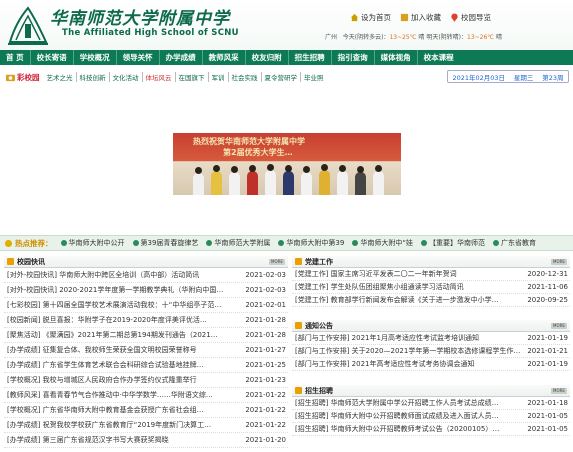 The height and width of the screenshot is (452, 573). What do you see at coordinates (146, 380) in the screenshot?
I see `news-row: [学校概况] 我校与增城区人民政府合作办学签约仪式隆重举行 2021-01-23` at bounding box center [146, 380].